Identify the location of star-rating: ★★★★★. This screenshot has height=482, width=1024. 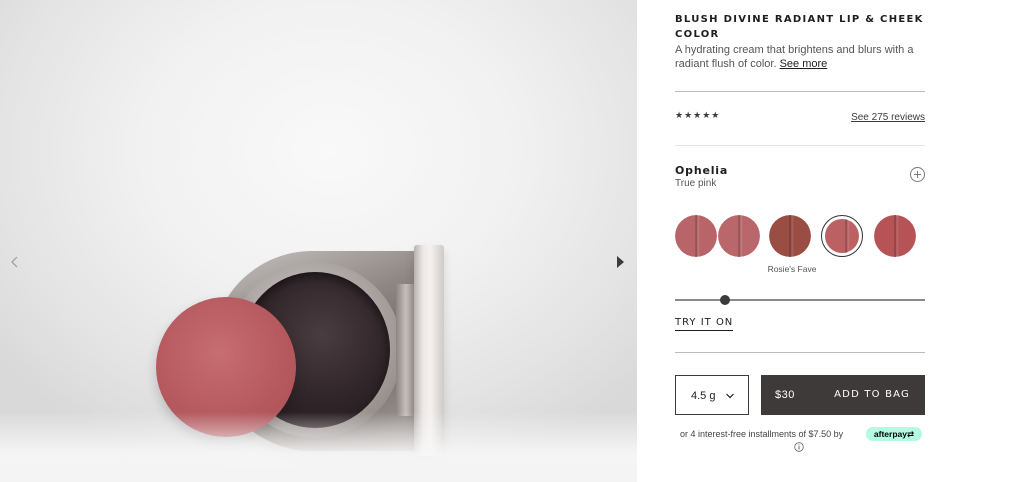
(698, 115).